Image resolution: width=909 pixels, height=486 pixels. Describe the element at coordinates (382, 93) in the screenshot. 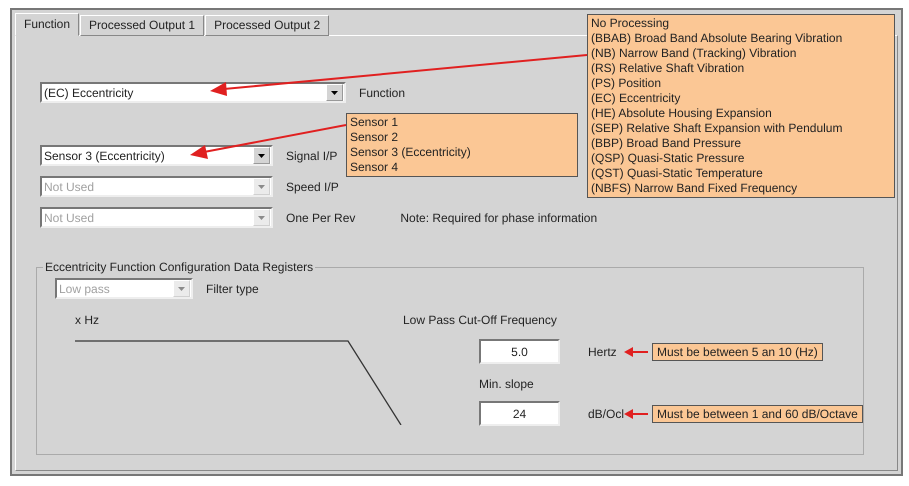

I see `field-label: Function` at that location.